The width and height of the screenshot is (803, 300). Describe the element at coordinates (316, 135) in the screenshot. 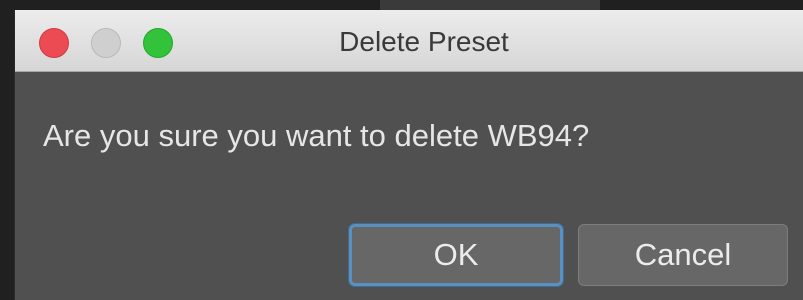

I see `dialog-message: Are you sure you want to delete WB94?` at that location.